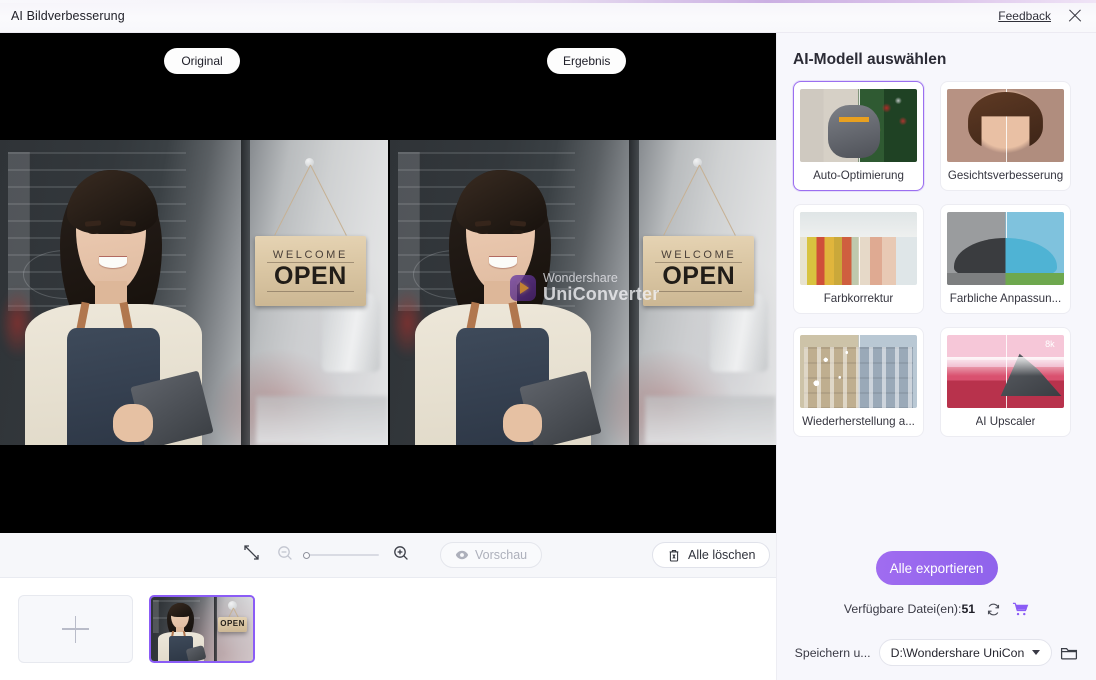  I want to click on sign-welcome-text-result: WELCOME, so click(699, 254).